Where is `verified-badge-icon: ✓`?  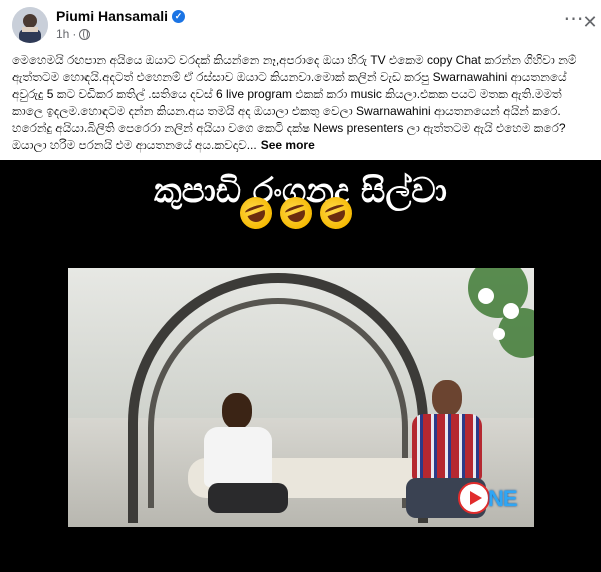
verified-badge-icon: ✓ is located at coordinates (179, 16).